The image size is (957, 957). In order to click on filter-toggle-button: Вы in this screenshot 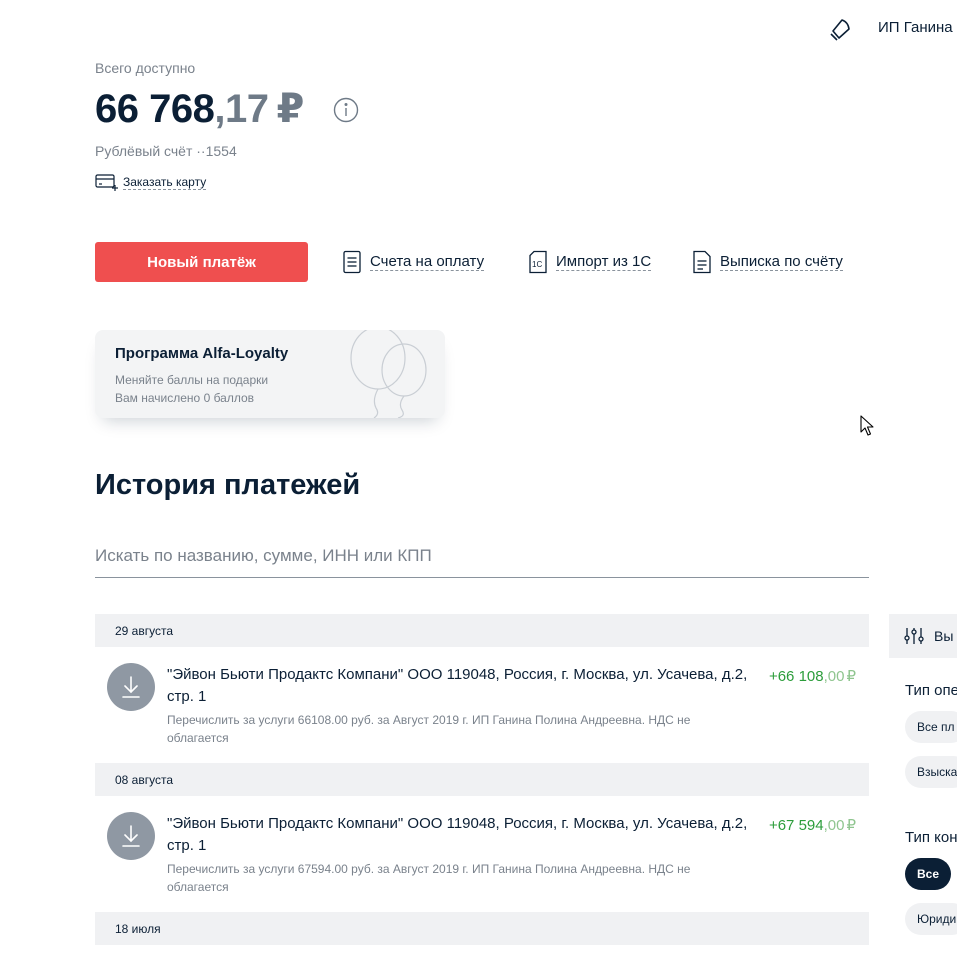, I will do `click(923, 636)`.